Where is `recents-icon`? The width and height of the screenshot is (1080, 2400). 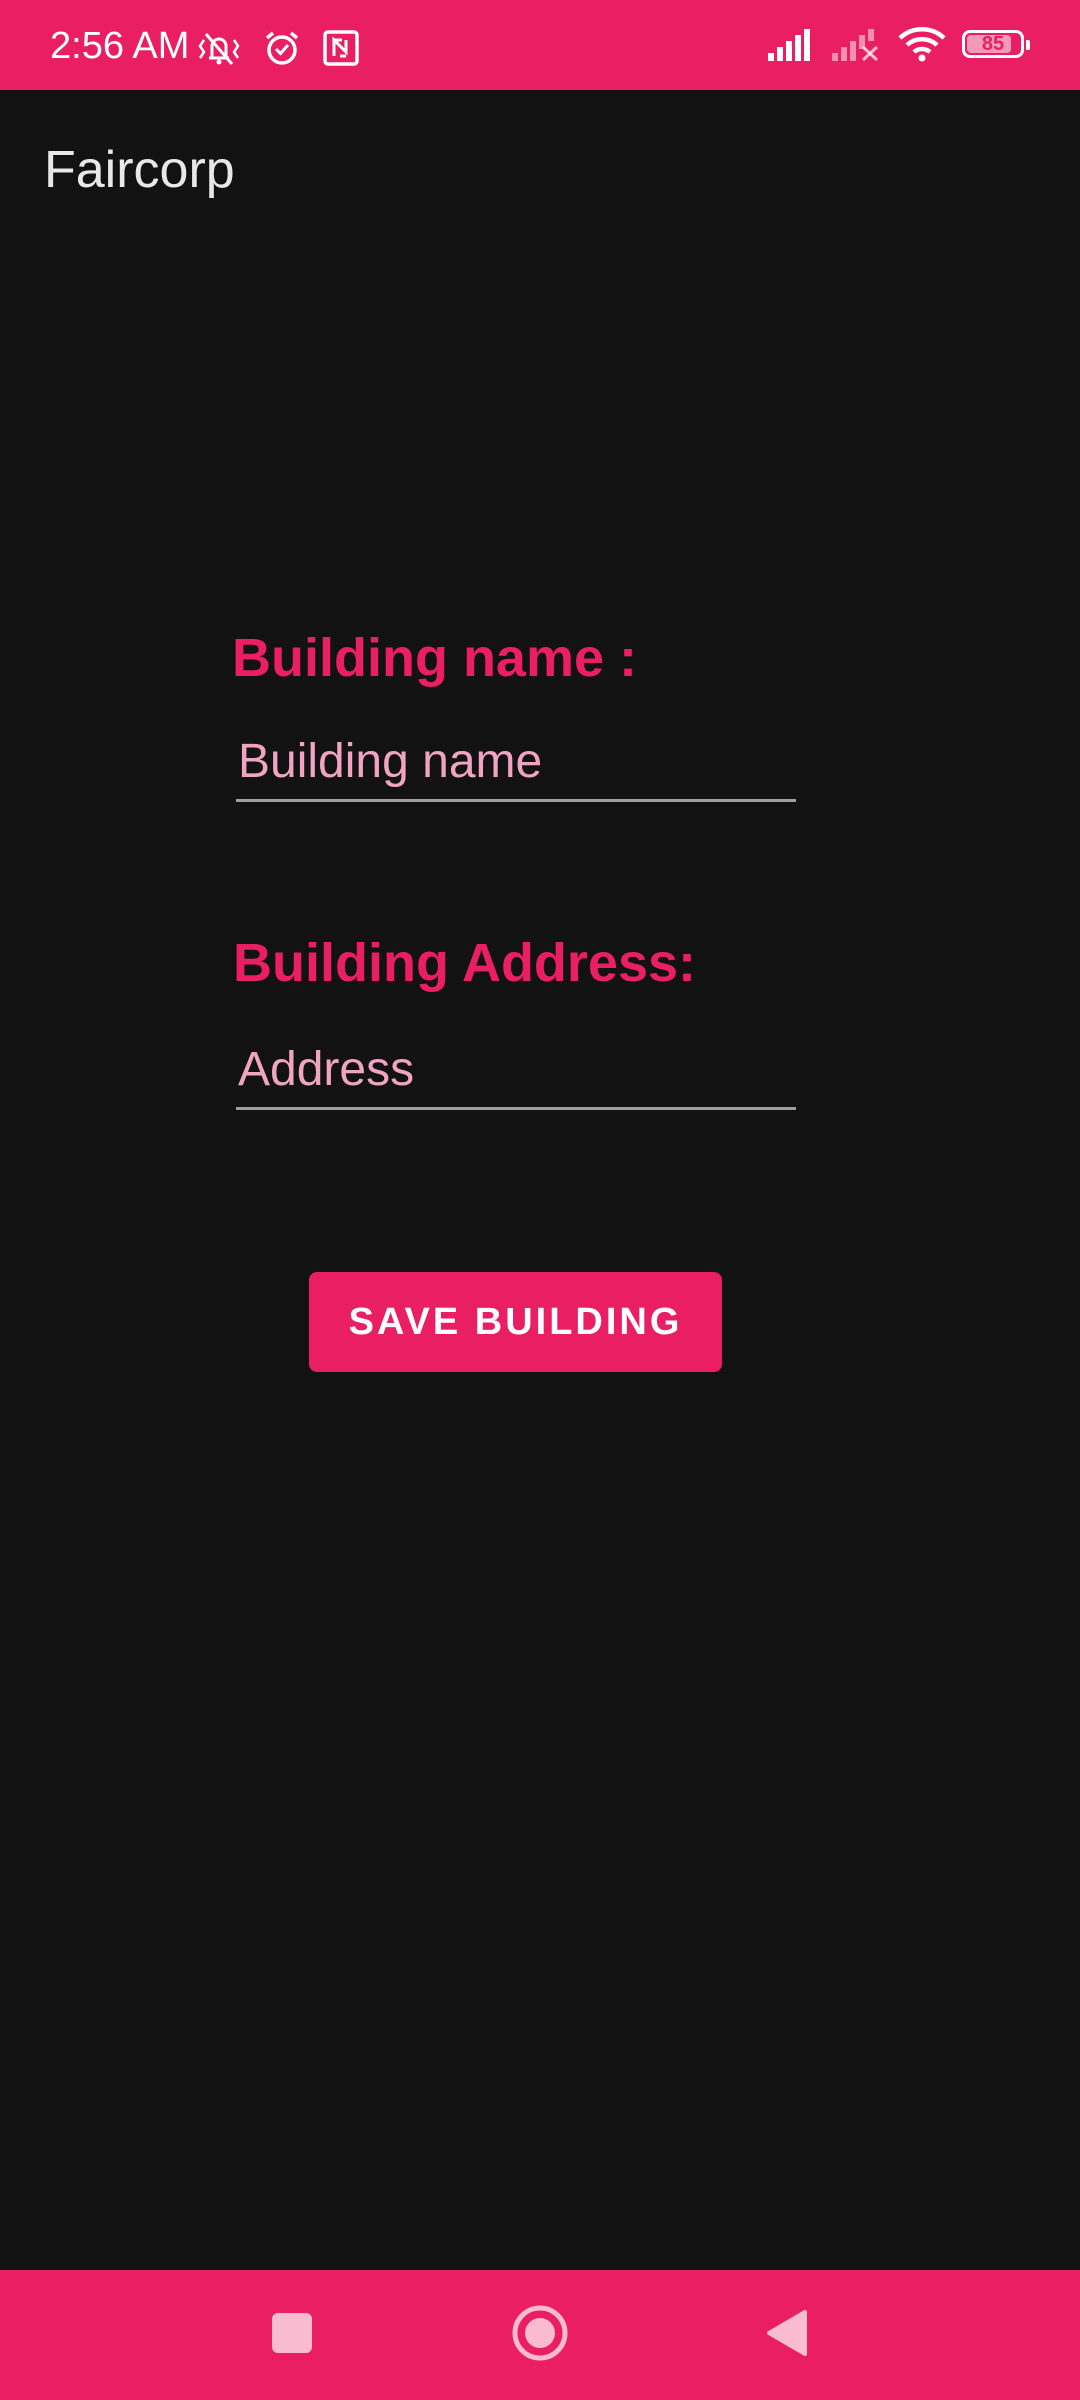 recents-icon is located at coordinates (292, 2335).